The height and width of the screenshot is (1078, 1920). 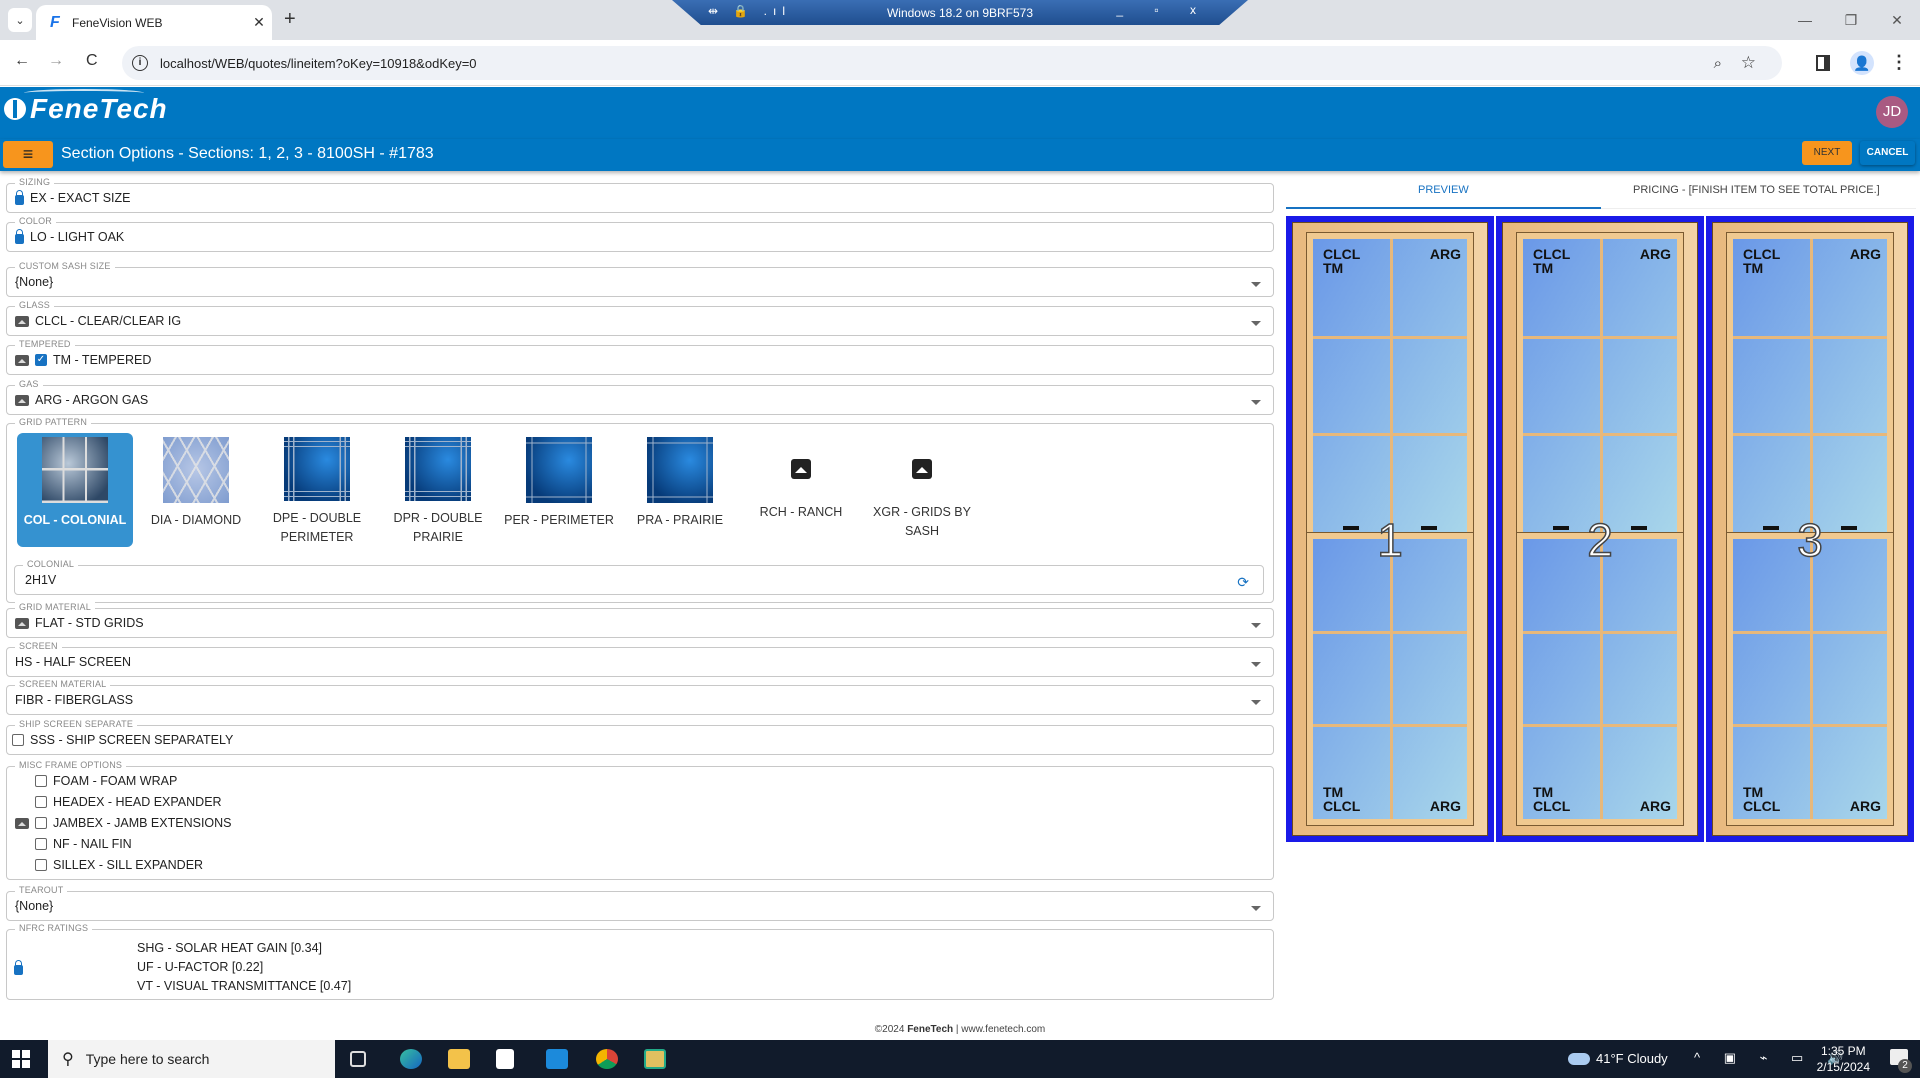 I want to click on menu-hamburger-icon: ≡, so click(x=28, y=154).